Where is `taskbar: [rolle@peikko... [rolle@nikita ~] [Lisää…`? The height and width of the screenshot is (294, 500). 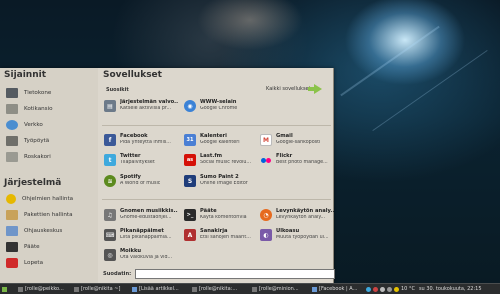 taskbar: [rolle@peikko... [rolle@nikita ~] [Lisää… is located at coordinates (250, 288).